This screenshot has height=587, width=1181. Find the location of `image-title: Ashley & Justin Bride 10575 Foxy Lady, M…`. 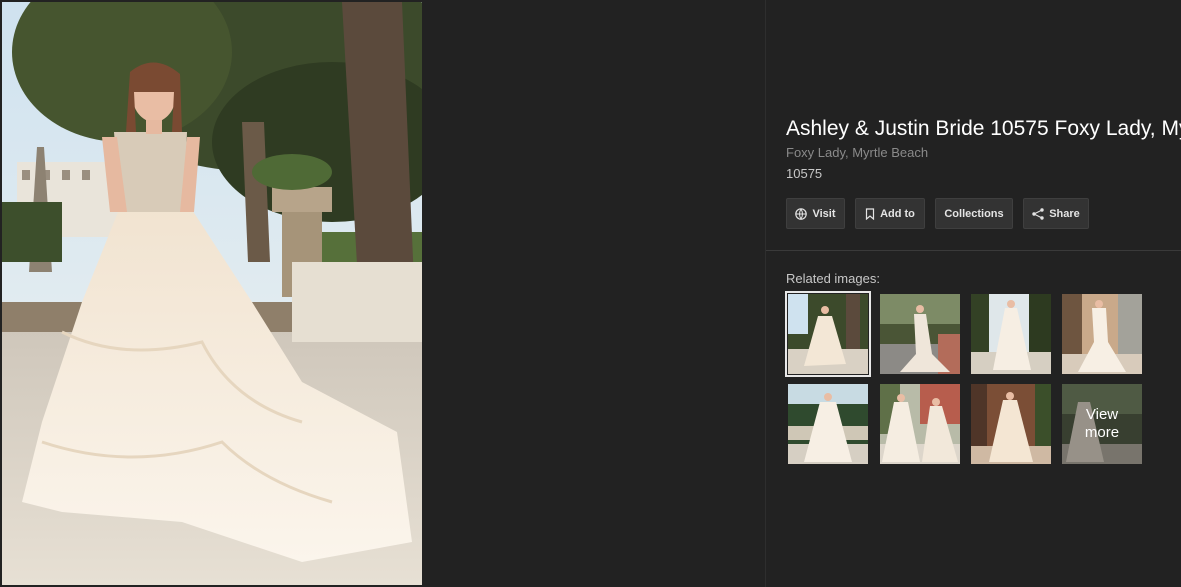

image-title: Ashley & Justin Bride 10575 Foxy Lady, M… is located at coordinates (983, 129).